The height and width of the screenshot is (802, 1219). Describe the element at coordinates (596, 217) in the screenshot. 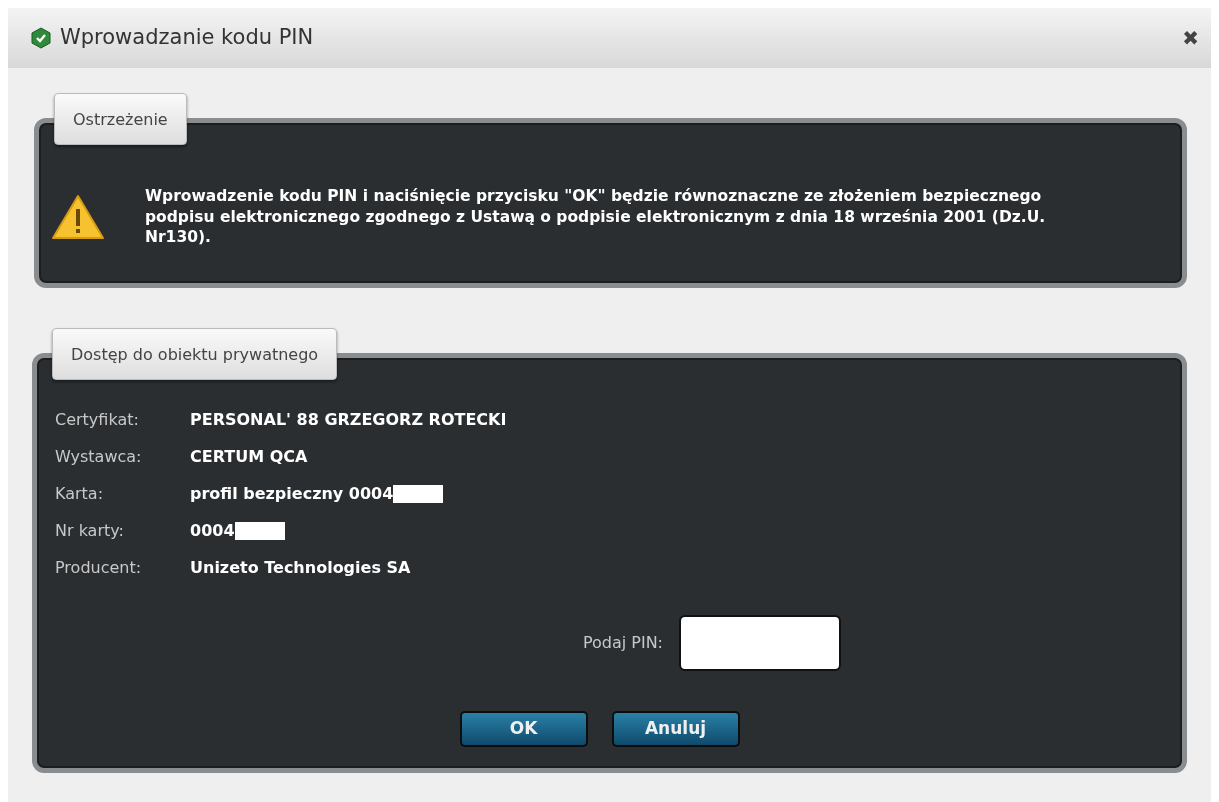

I see `warning-message: Wprowadzenie kodu PIN i naciśnięcie przycisku "OK" będzie równoznaczne ze złożeniem bezpiecznego podpisu elektronicznego zgodnego z Ustawą o podpisie elektronicznym z dnia 18 września 2001 (Dz.U. Nr130).` at that location.